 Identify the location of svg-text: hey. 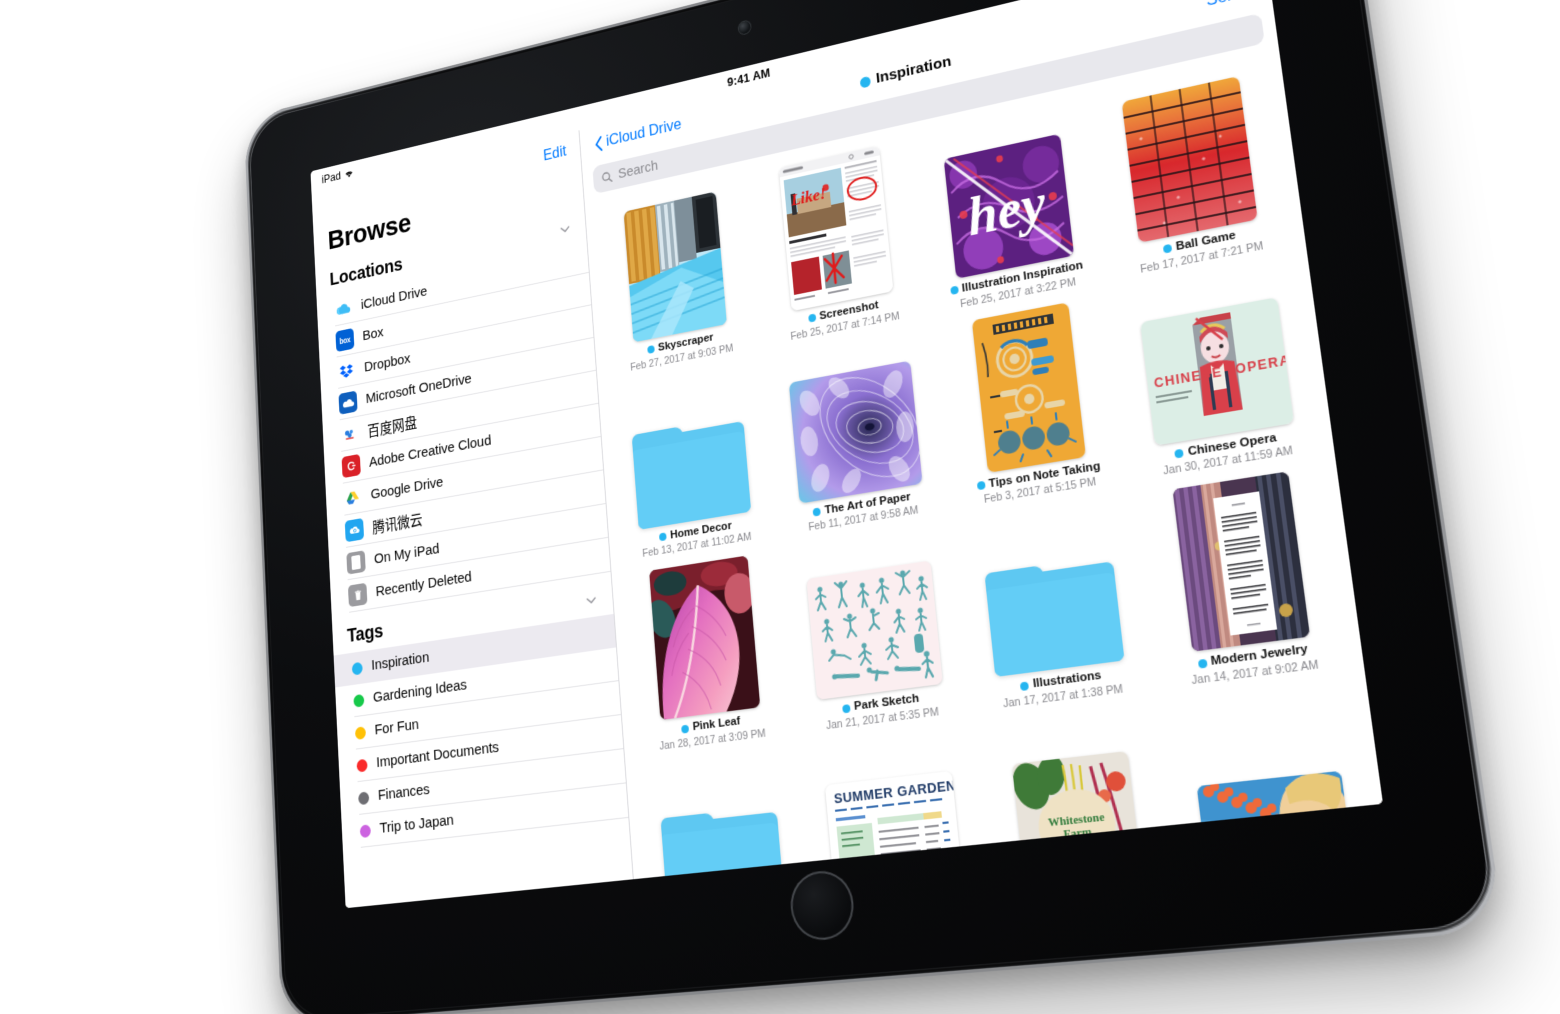
(1007, 210).